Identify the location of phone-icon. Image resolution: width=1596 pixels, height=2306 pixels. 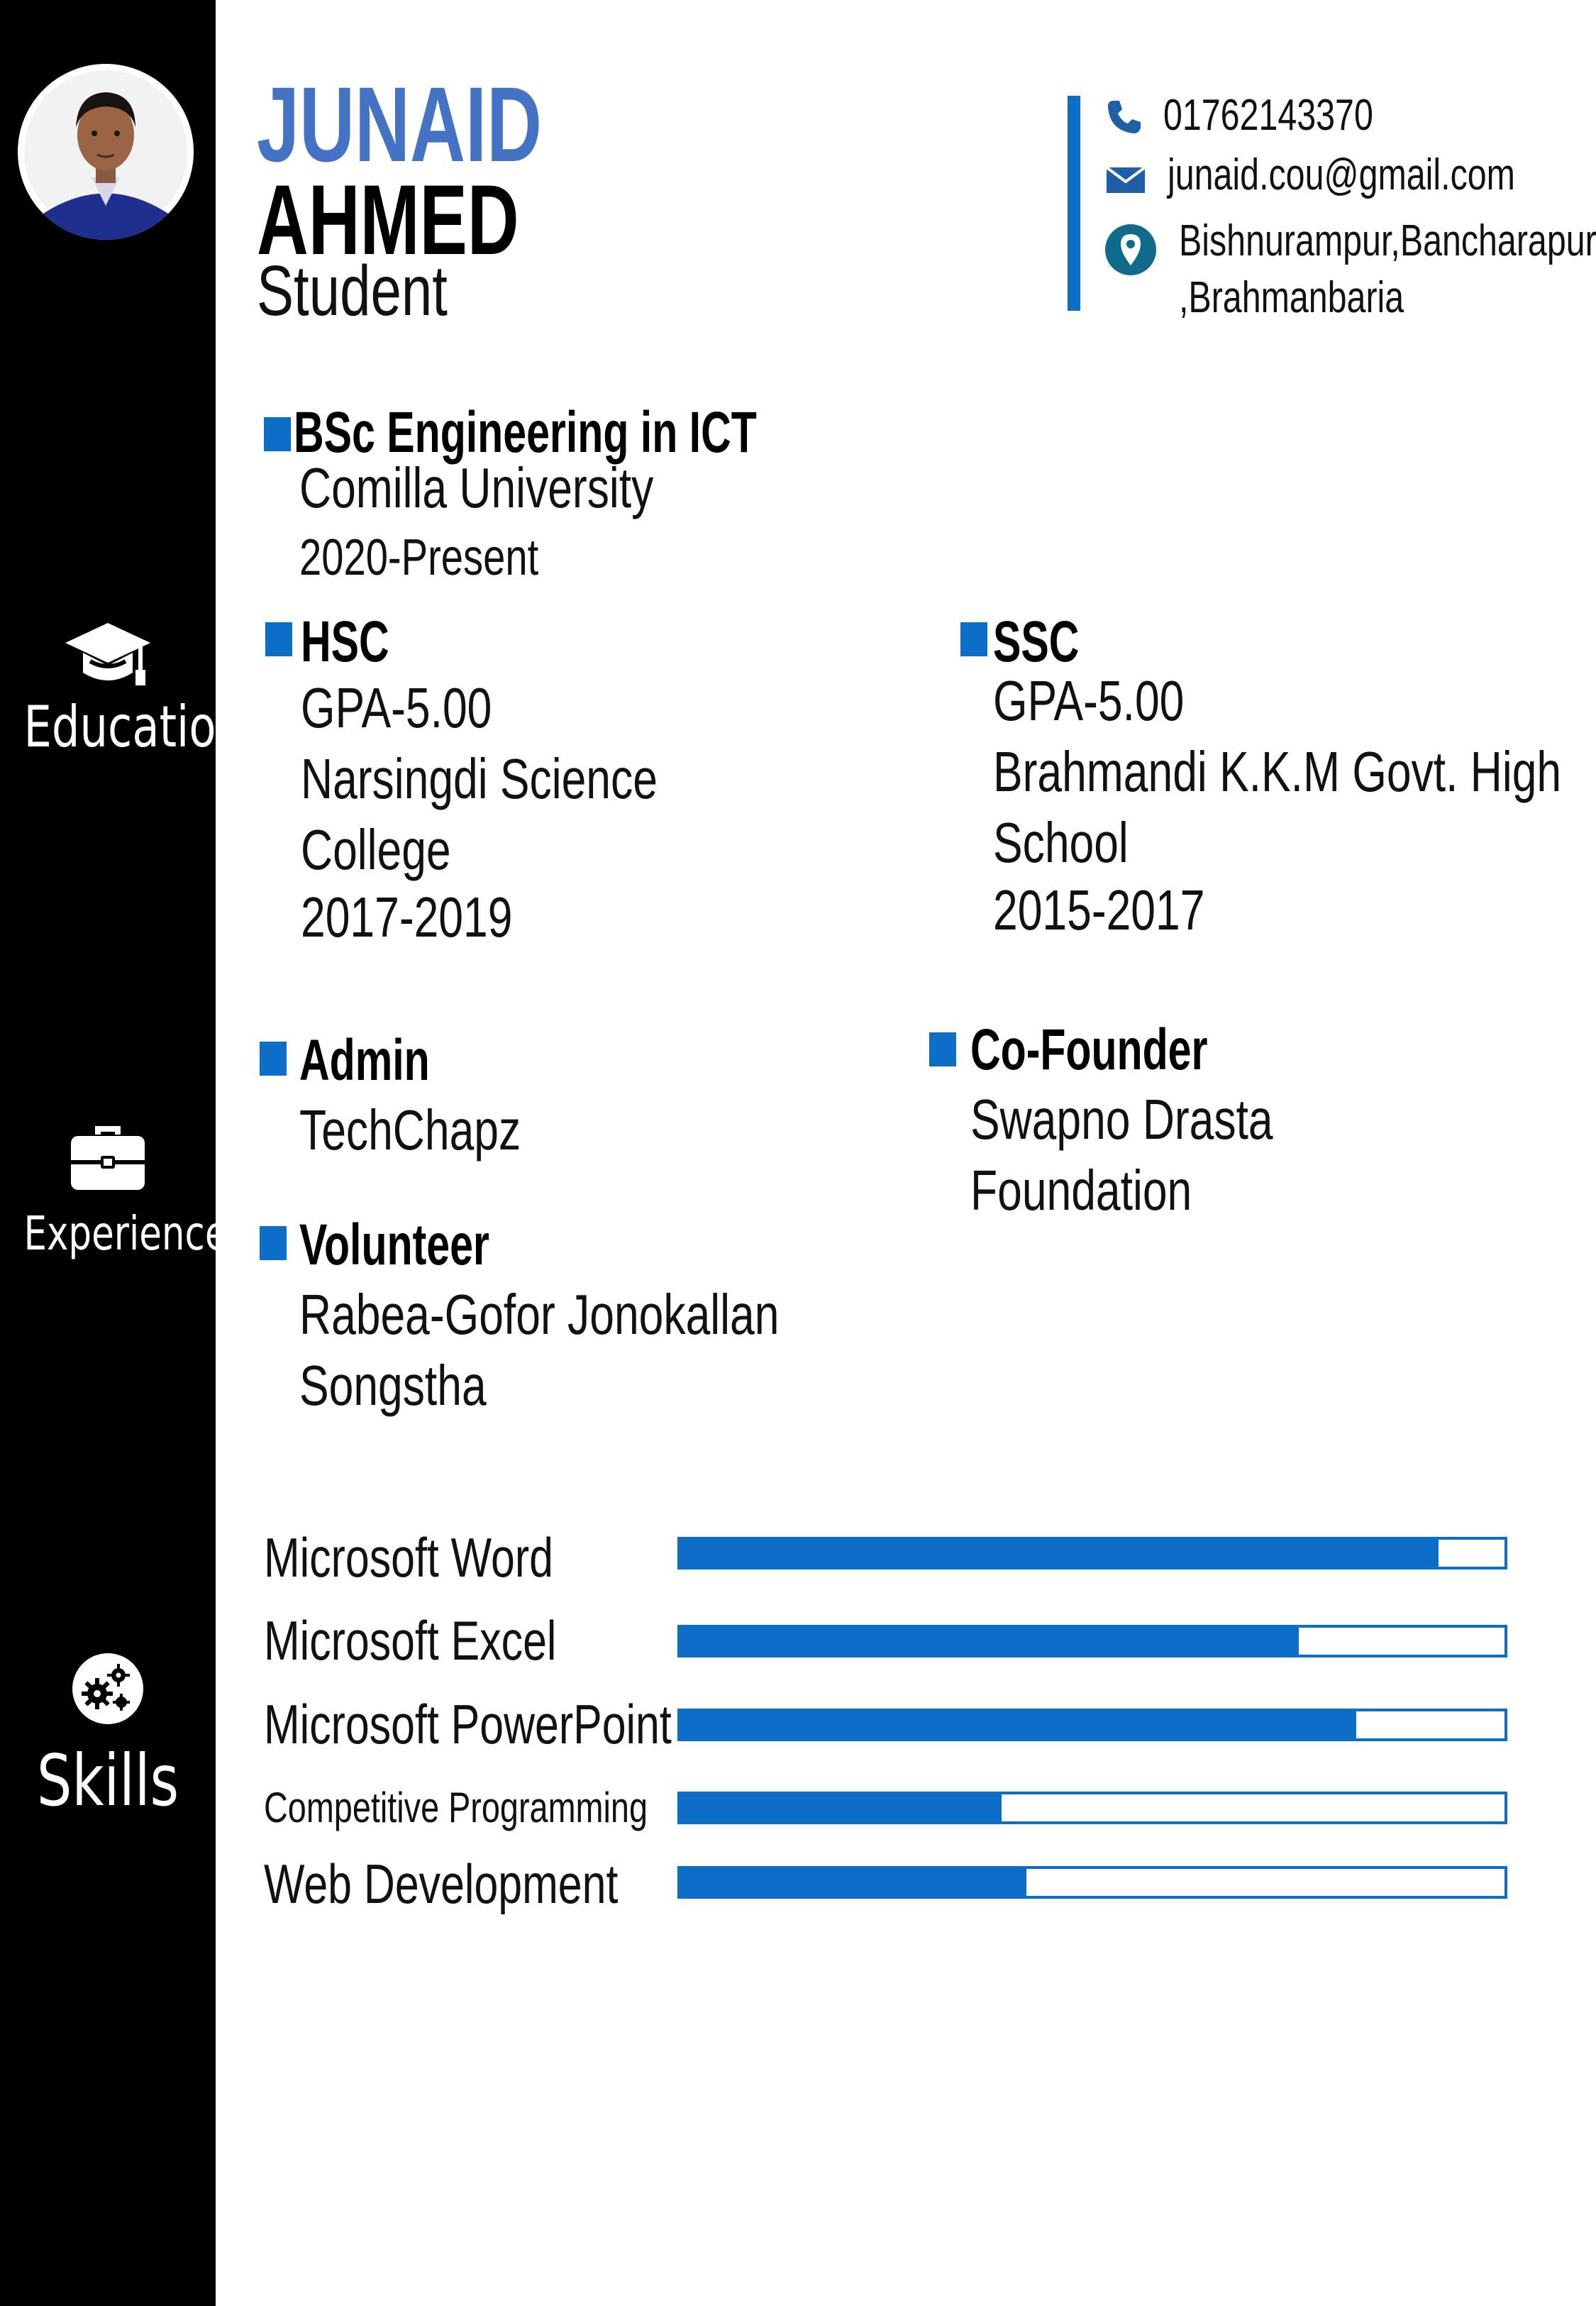
(1125, 117).